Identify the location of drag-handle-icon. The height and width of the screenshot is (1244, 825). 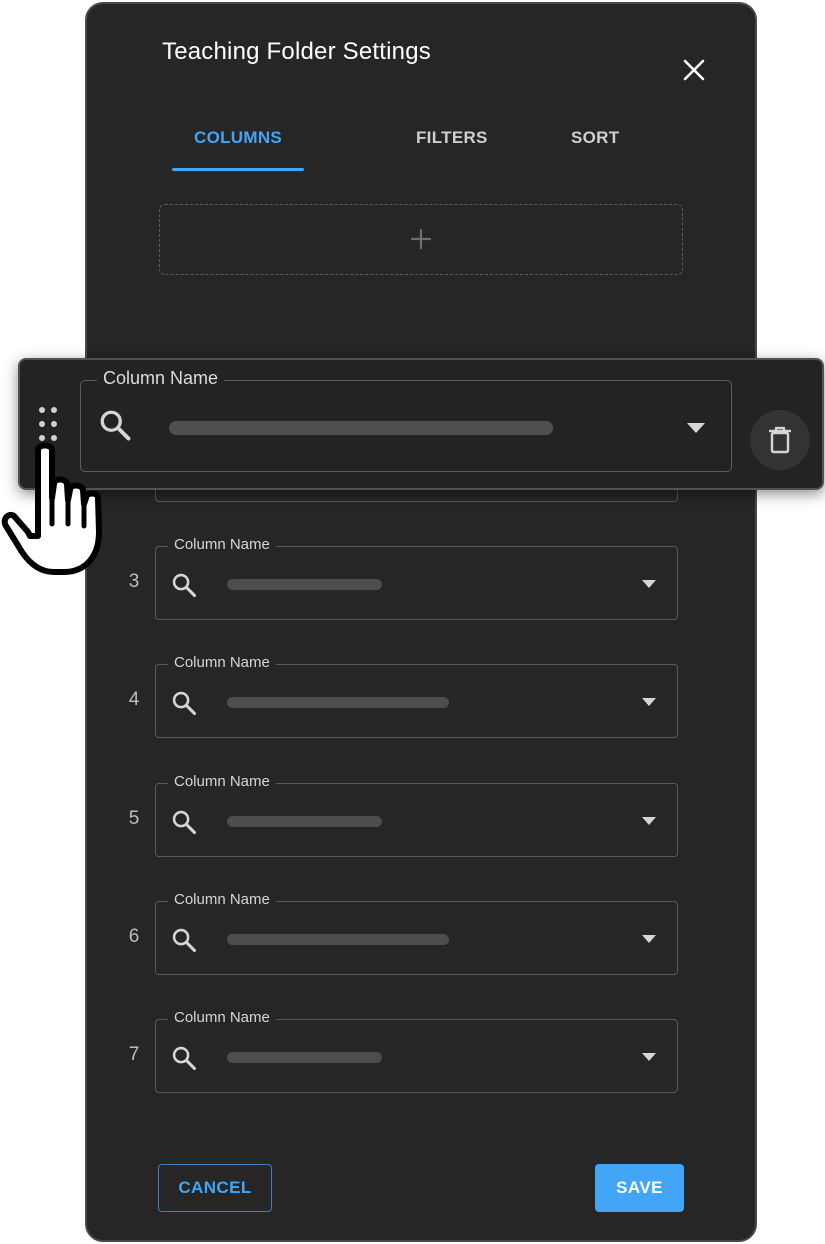
(48, 424).